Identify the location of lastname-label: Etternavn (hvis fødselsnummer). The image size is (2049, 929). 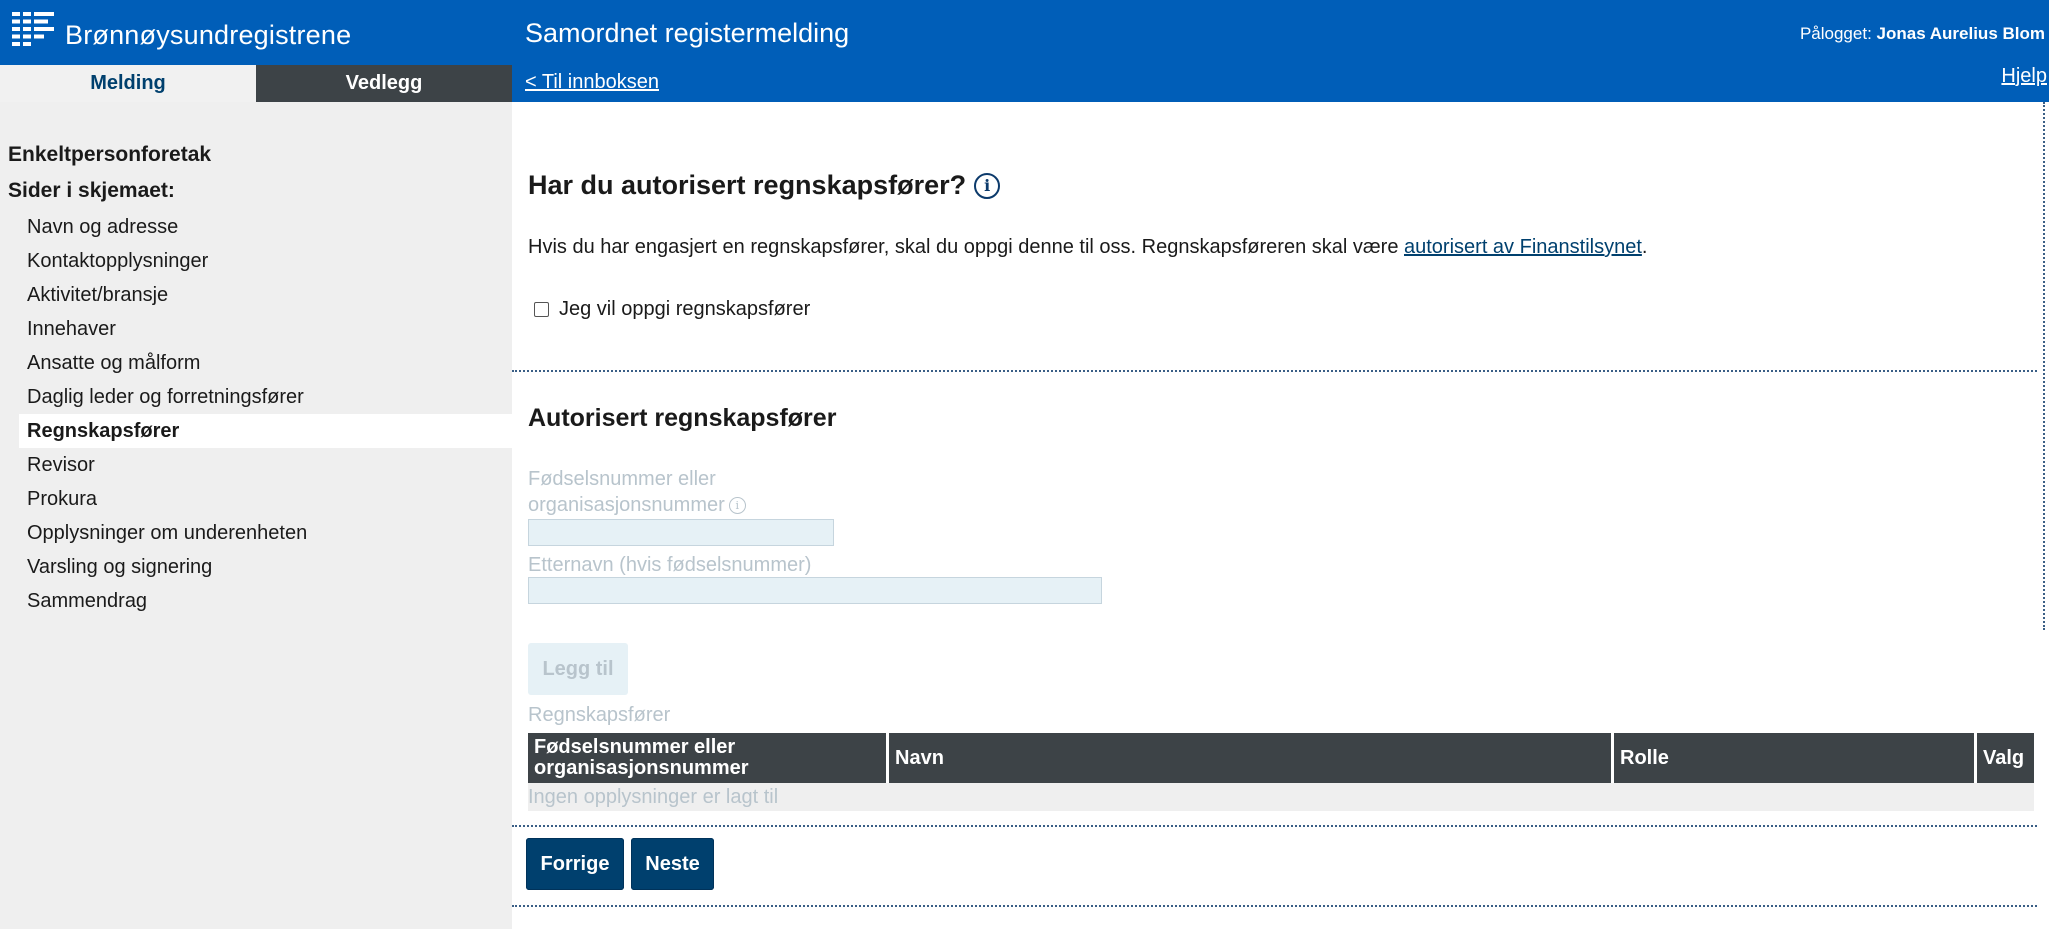
(670, 565).